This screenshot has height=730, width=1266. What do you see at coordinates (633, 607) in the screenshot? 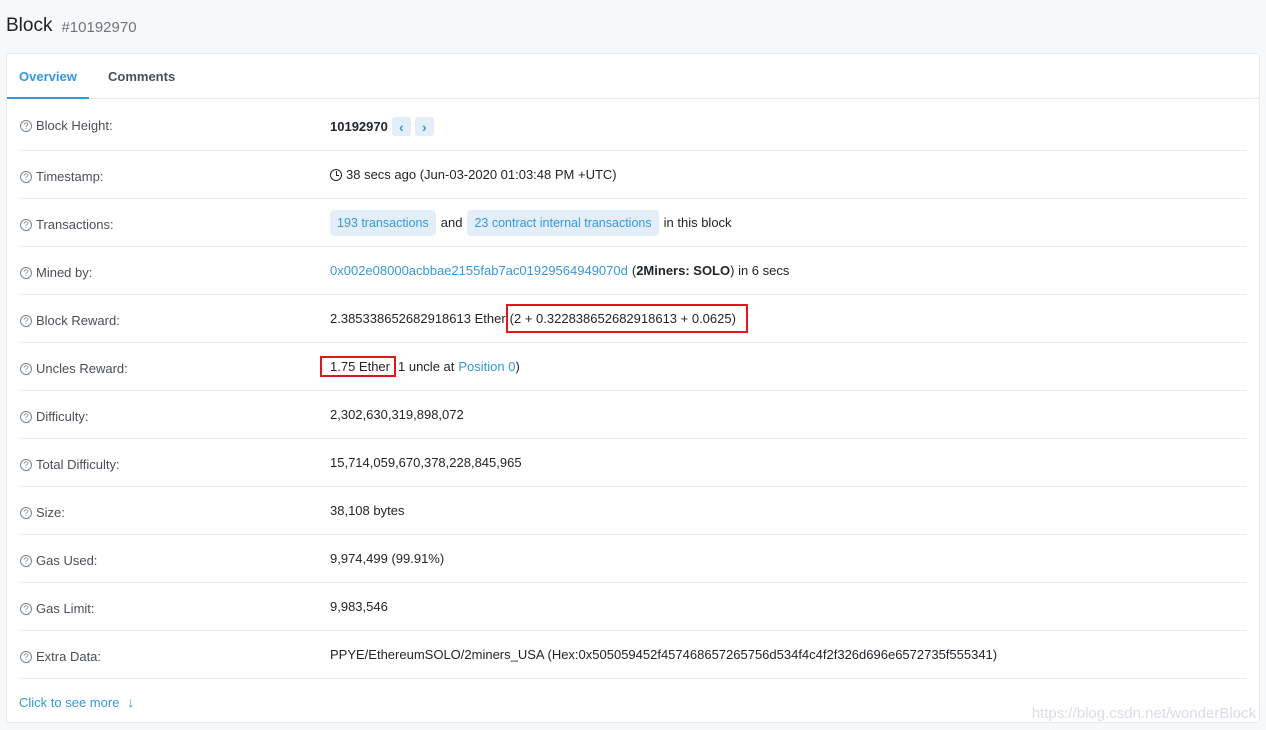
I see `row-gas-limit: ? Gas Limit: 9,983,546` at bounding box center [633, 607].